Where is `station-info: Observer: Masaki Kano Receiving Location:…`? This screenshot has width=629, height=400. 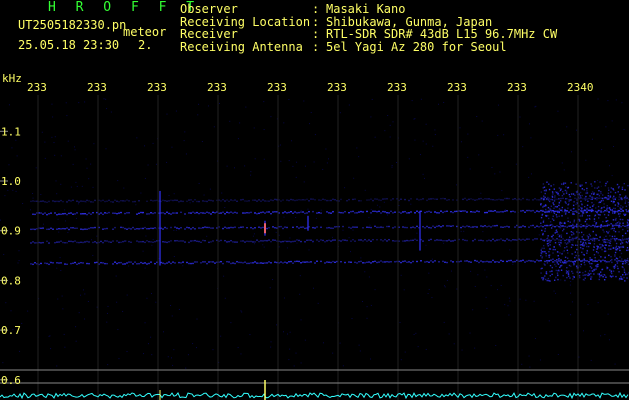
station-info: Observer: Masaki Kano Receiving Location:… is located at coordinates (368, 28).